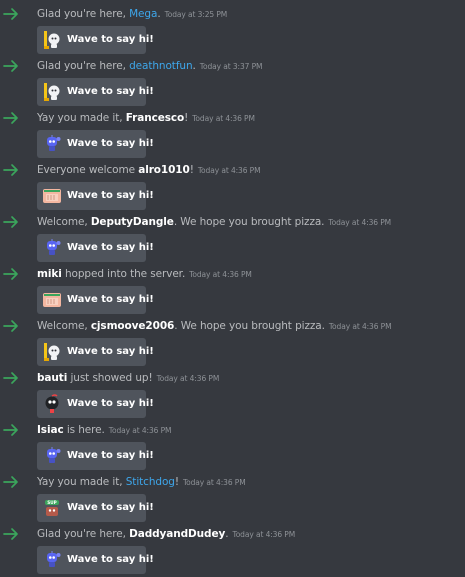 The width and height of the screenshot is (465, 577). I want to click on message-suffix: is here., so click(84, 430).